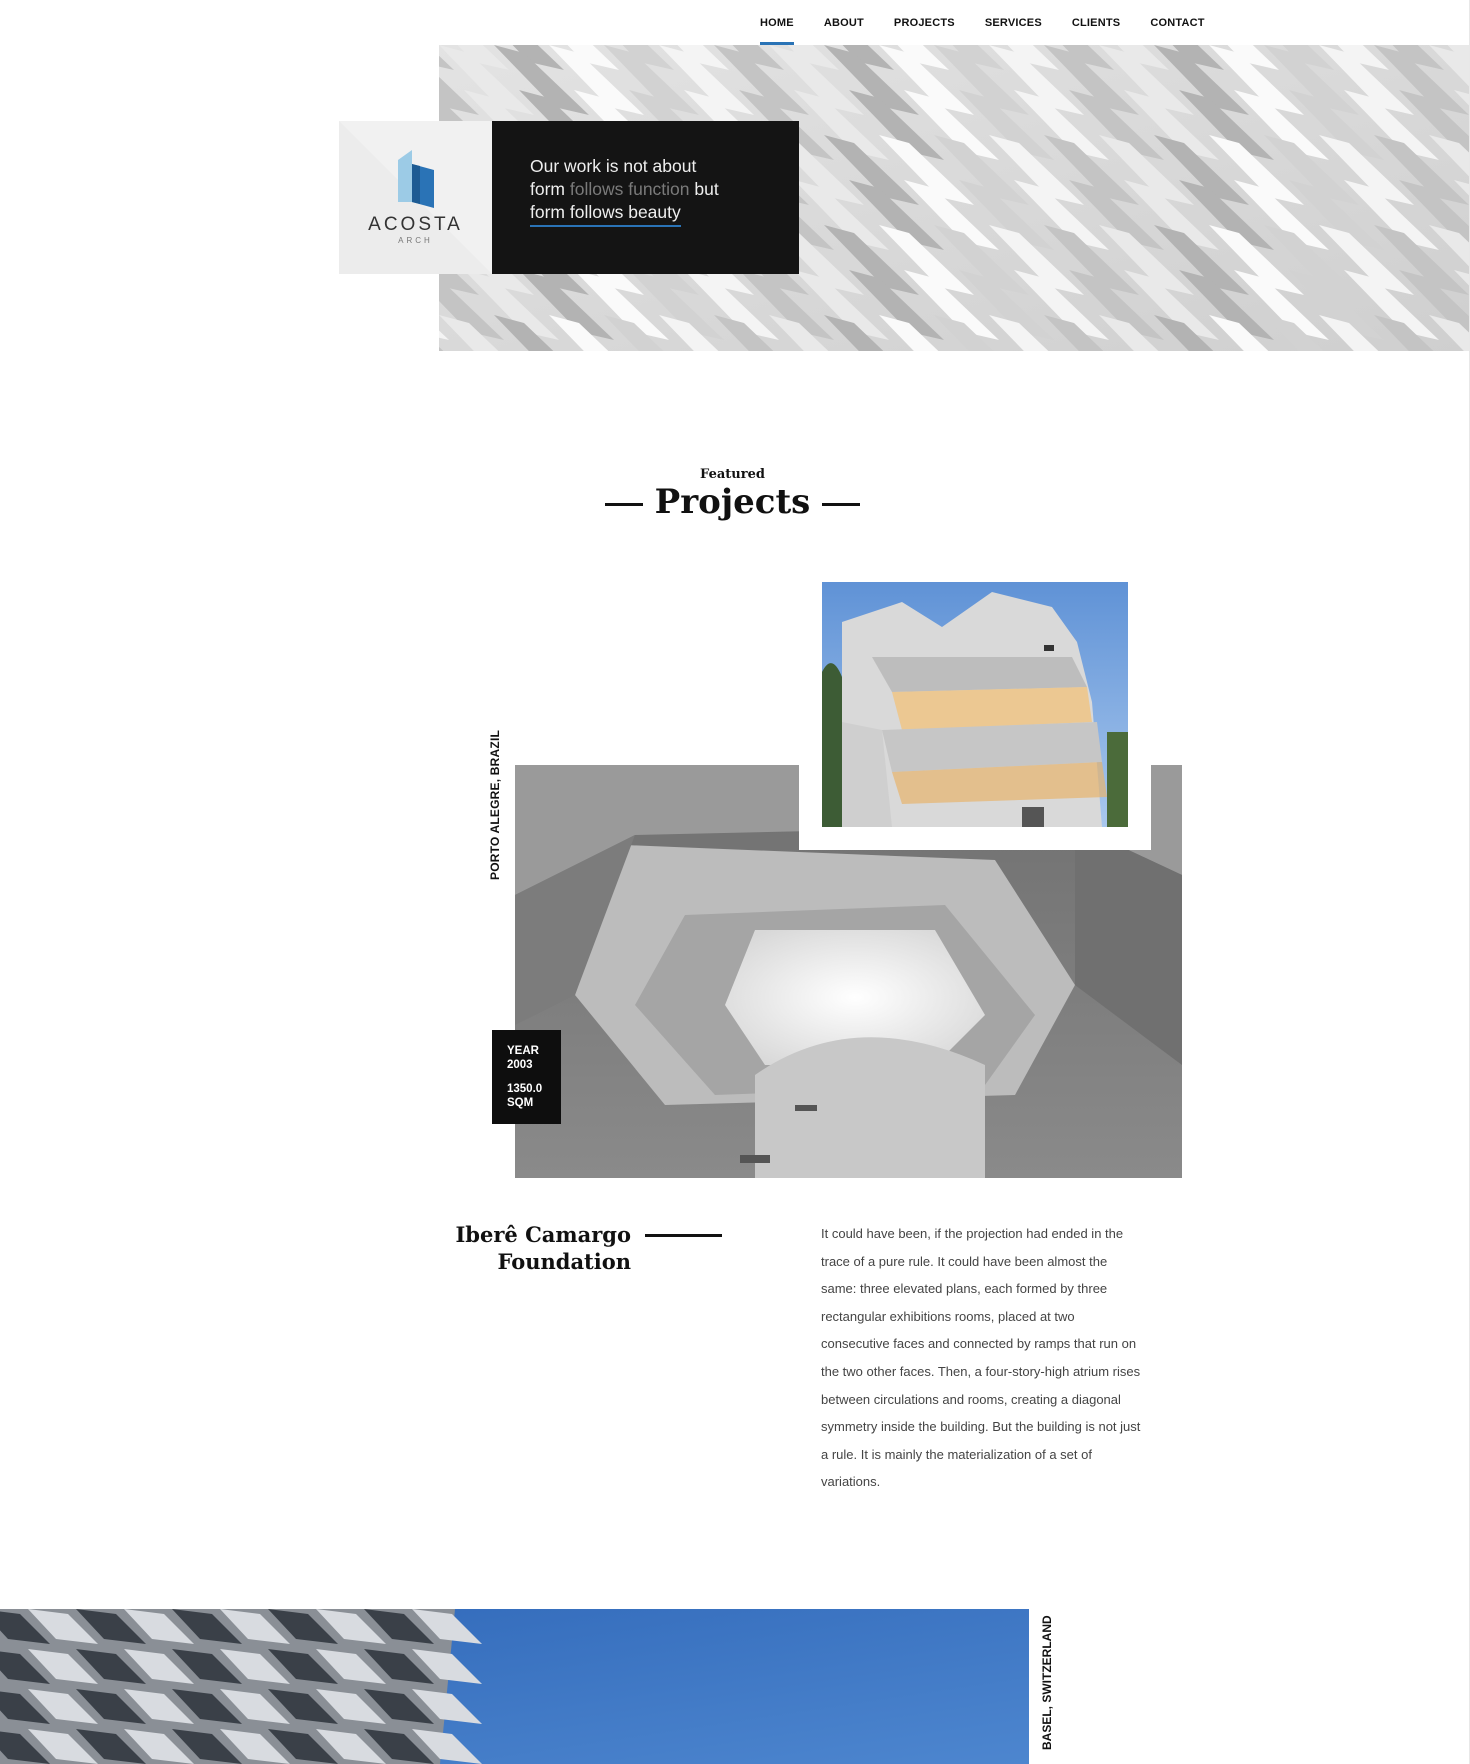 This screenshot has width=1470, height=1764. I want to click on brand-sub: ARCH, so click(415, 240).